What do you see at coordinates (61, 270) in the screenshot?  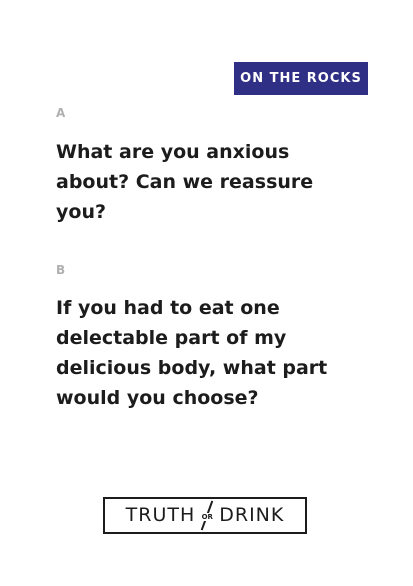 I see `question-b-letter: B` at bounding box center [61, 270].